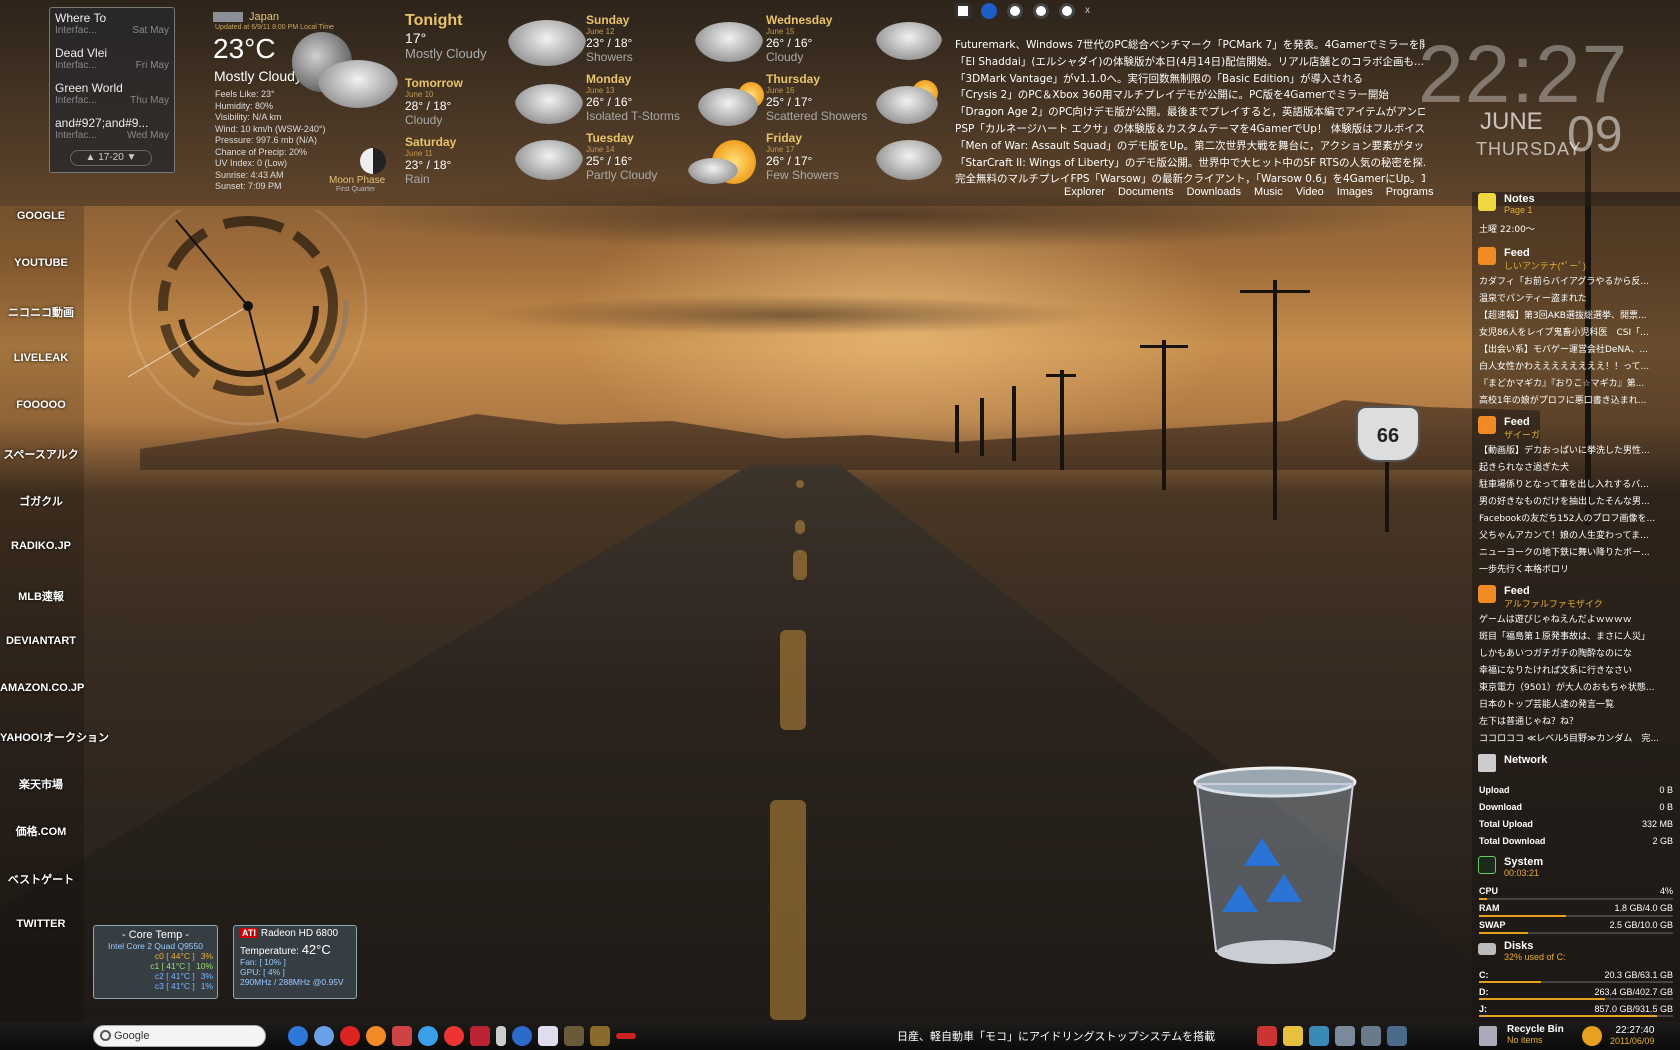 This screenshot has width=1680, height=1050. What do you see at coordinates (1084, 192) in the screenshot?
I see `link-explorer: Explorer` at bounding box center [1084, 192].